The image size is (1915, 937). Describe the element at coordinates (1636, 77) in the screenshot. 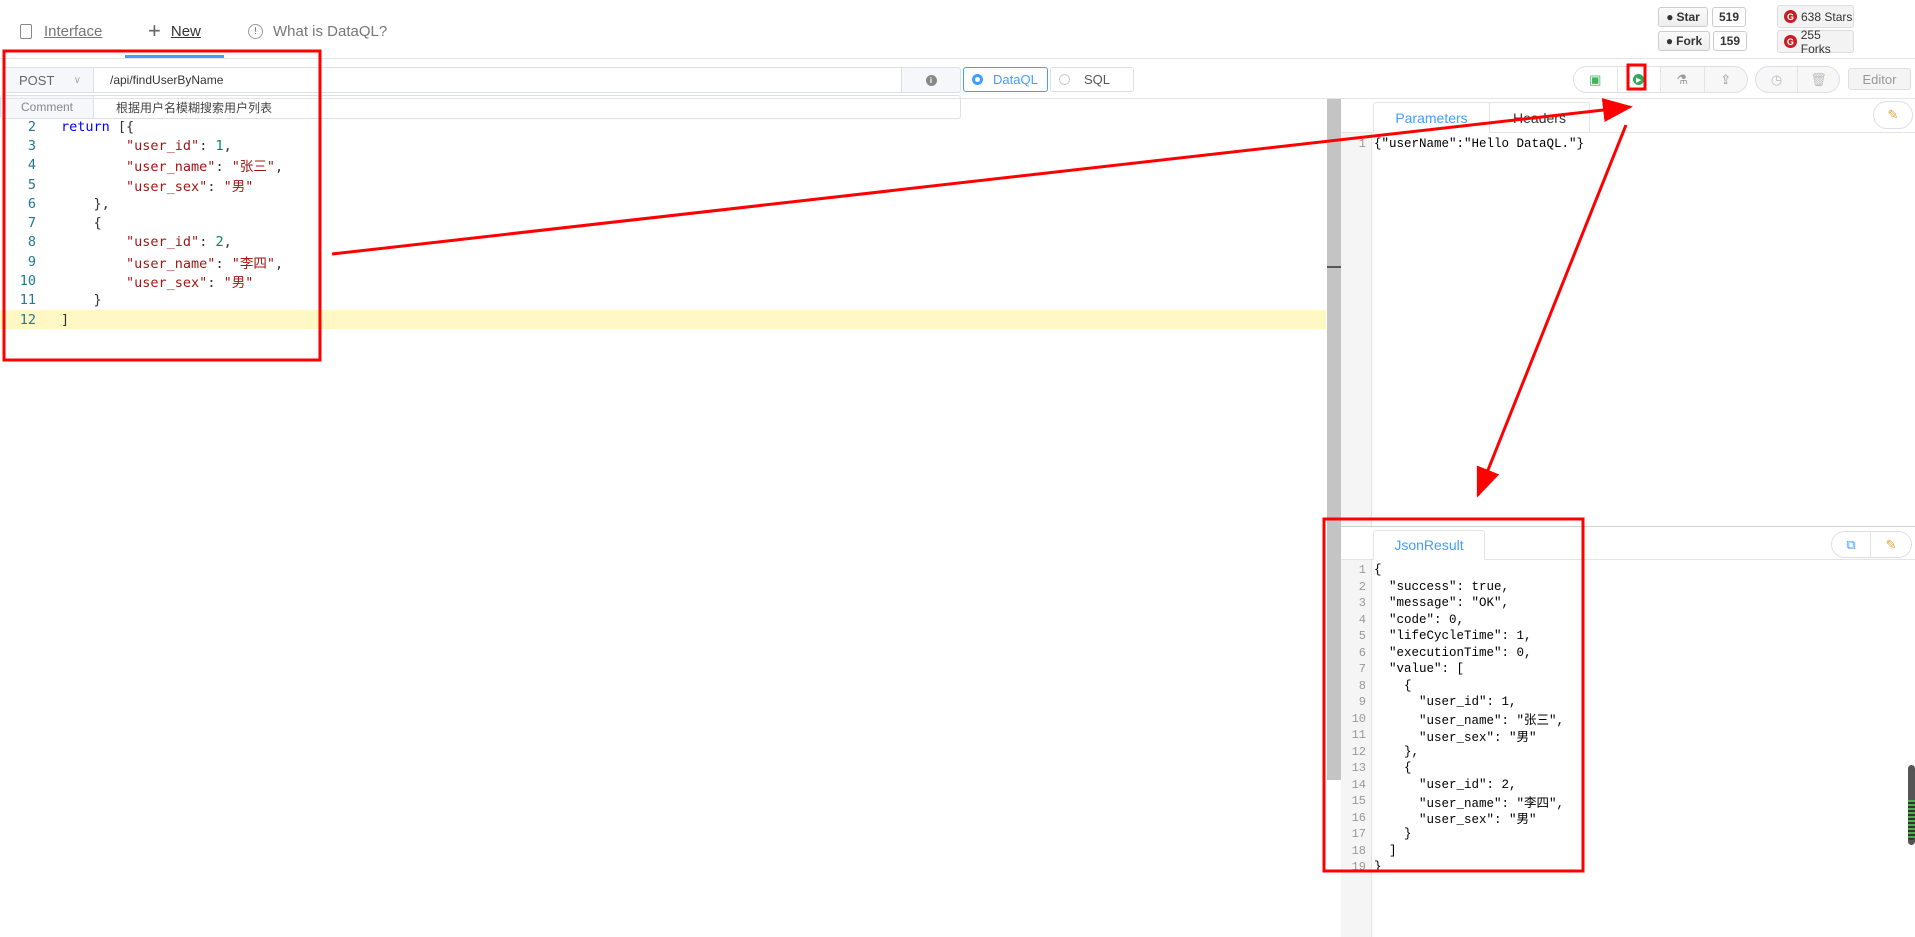

I see `annotation-box-run` at that location.